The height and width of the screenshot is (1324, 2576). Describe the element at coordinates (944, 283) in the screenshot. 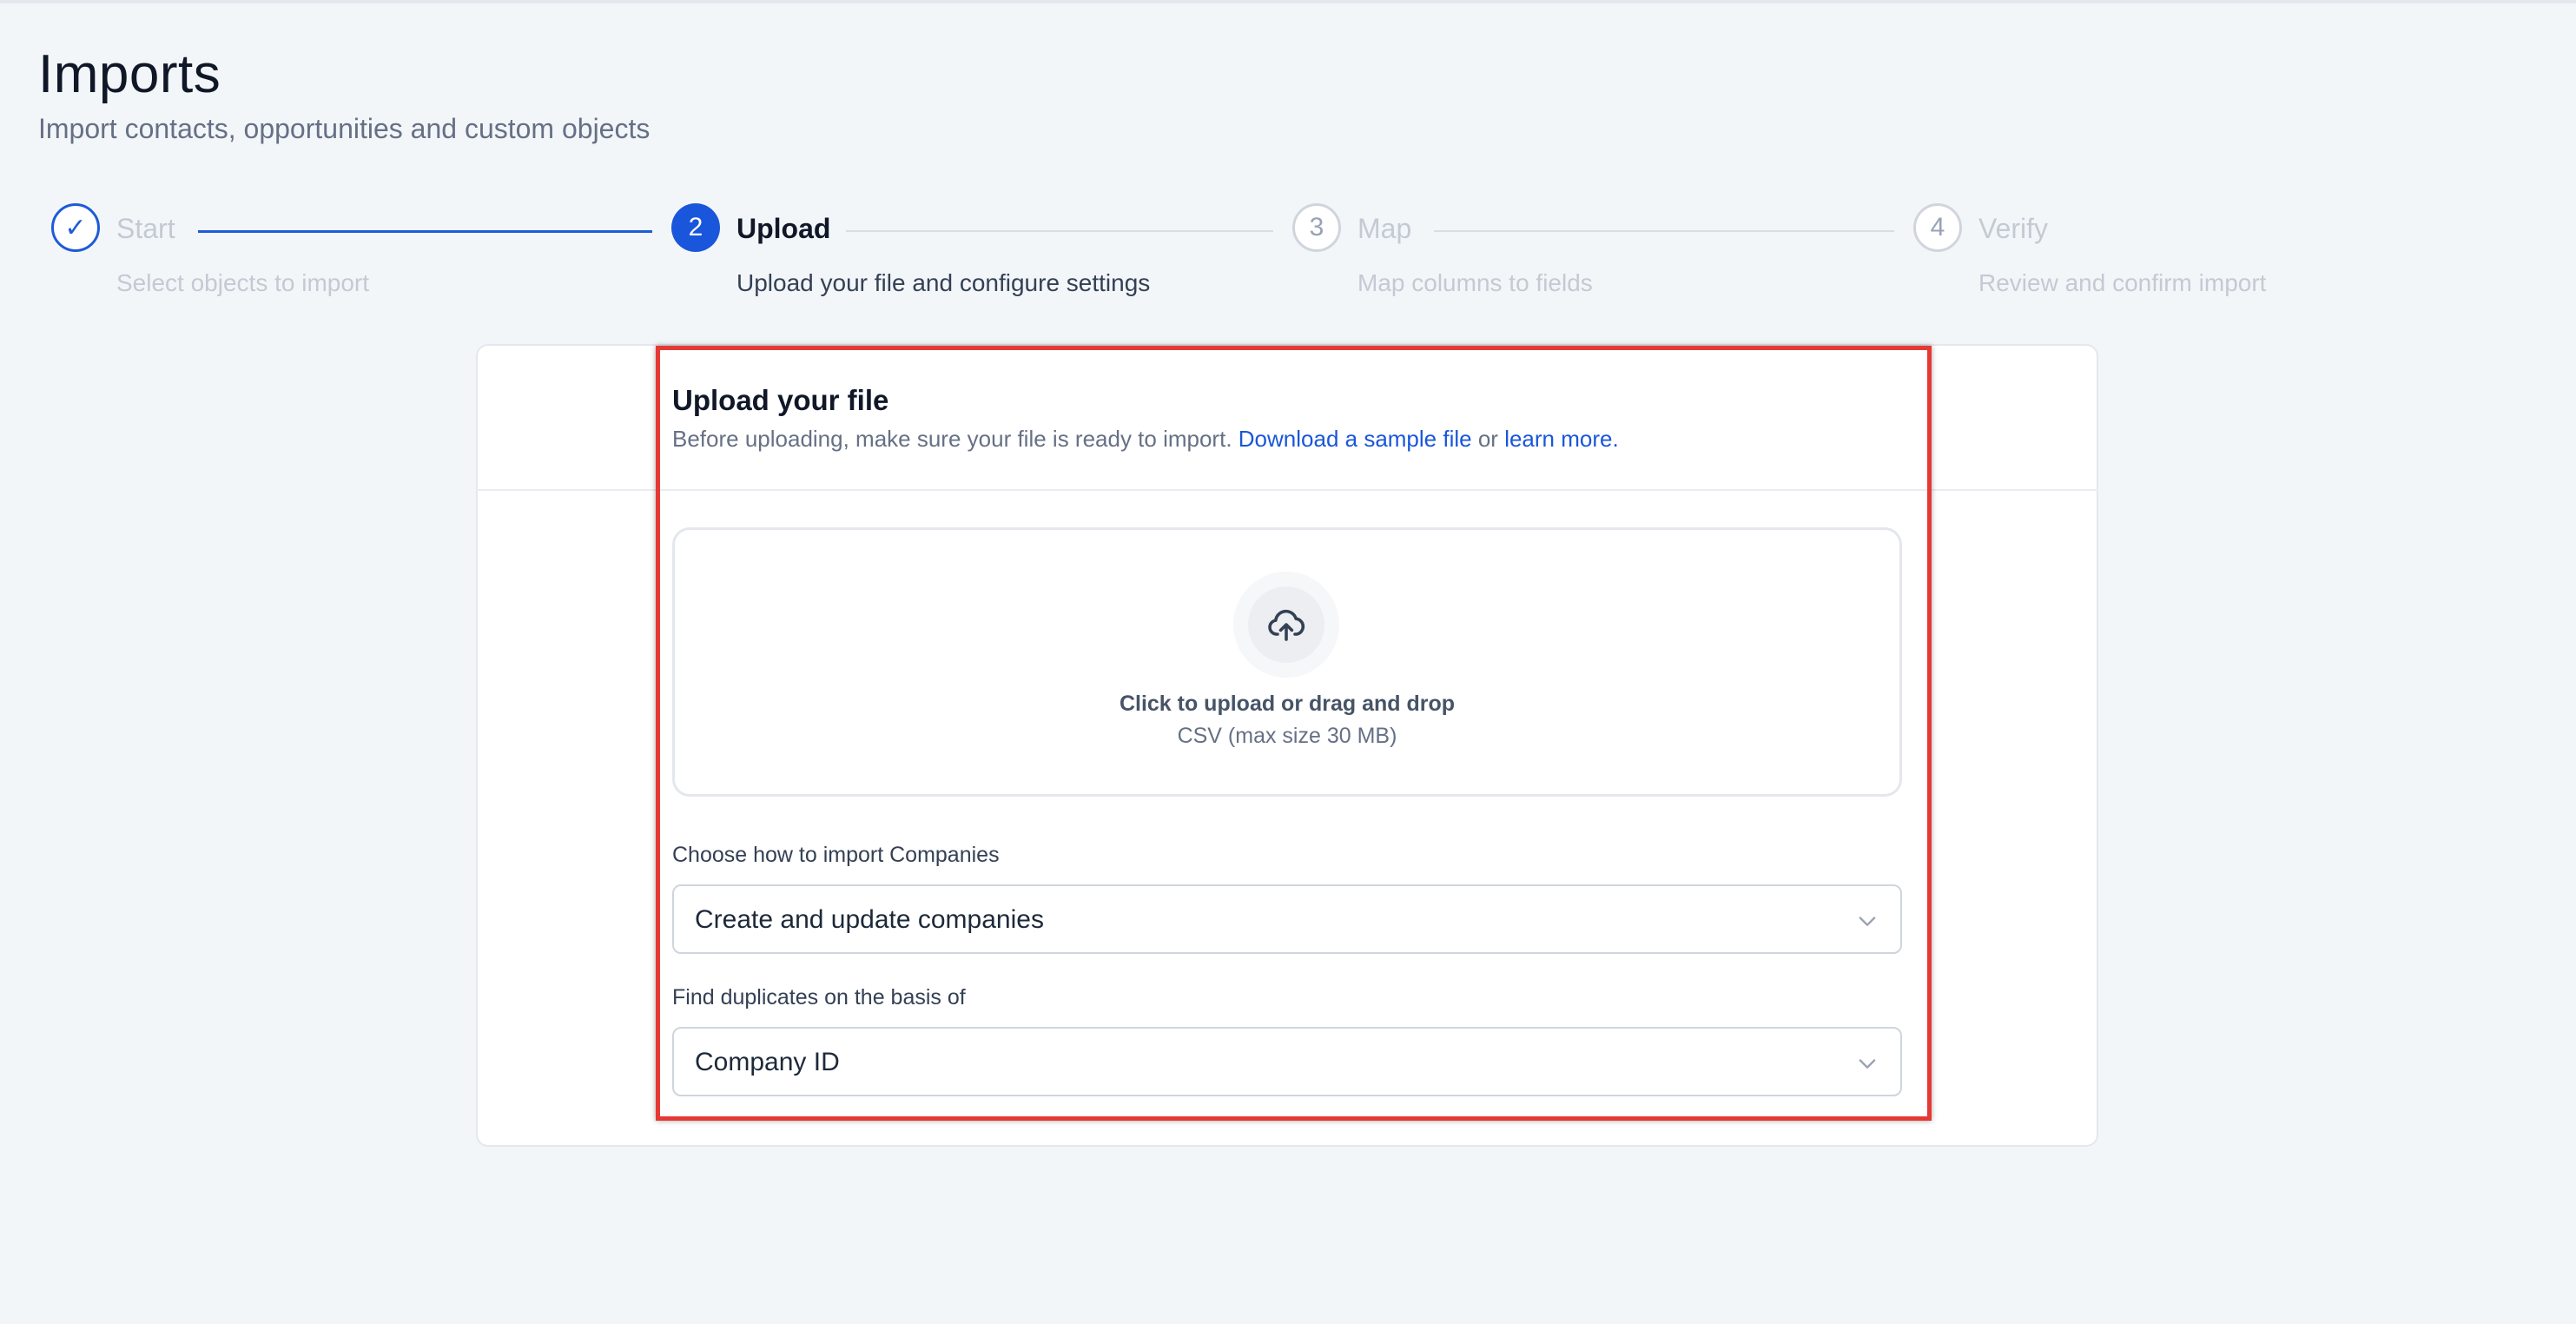

I see `step-upload-description: Upload your file and configure settings` at that location.